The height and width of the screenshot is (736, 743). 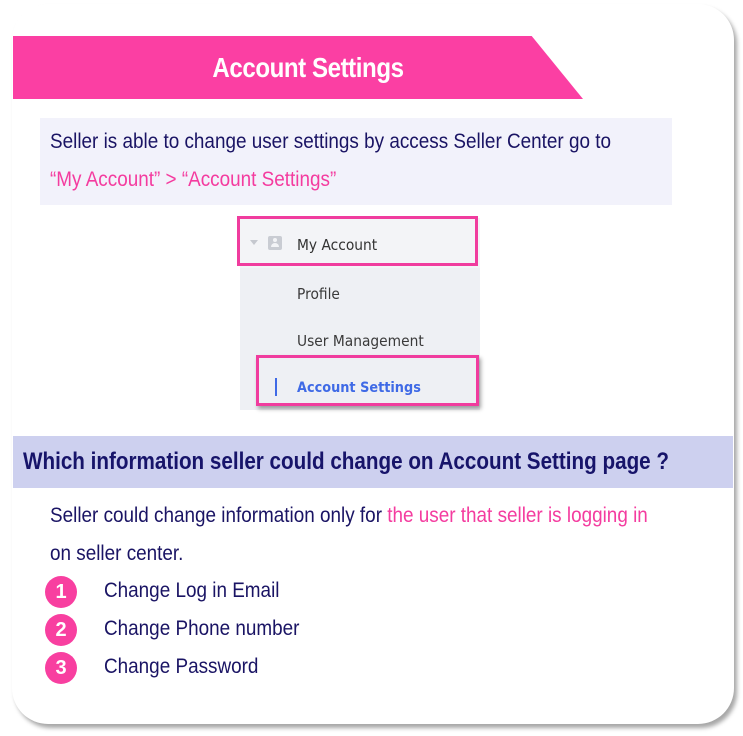 What do you see at coordinates (360, 341) in the screenshot?
I see `sidebar-item-user-management: User Management` at bounding box center [360, 341].